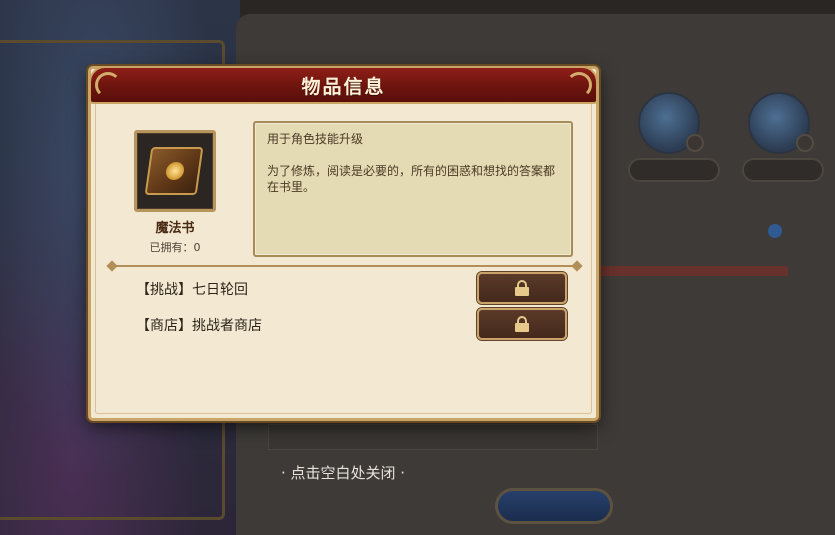 The image size is (835, 535). I want to click on background-confirm-button, so click(554, 506).